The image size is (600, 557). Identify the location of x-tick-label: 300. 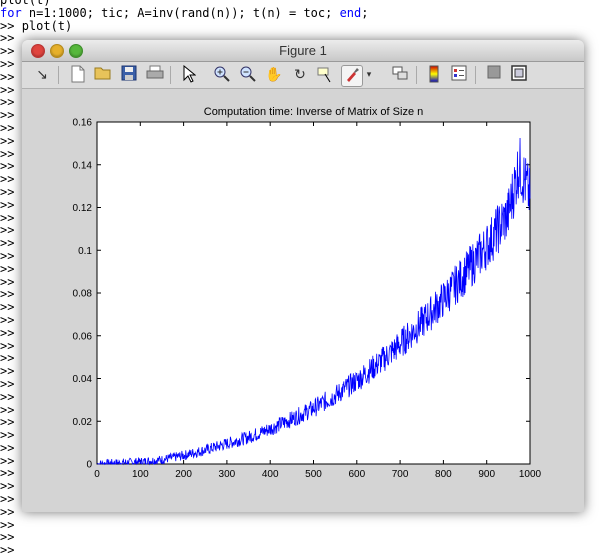
(227, 474).